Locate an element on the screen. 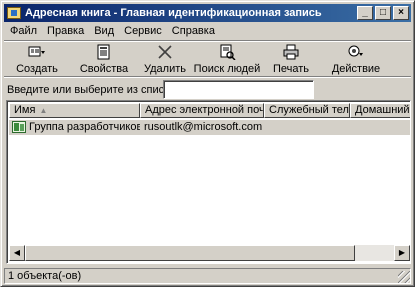 This screenshot has height=287, width=415. action-button-label: Действие is located at coordinates (356, 69).